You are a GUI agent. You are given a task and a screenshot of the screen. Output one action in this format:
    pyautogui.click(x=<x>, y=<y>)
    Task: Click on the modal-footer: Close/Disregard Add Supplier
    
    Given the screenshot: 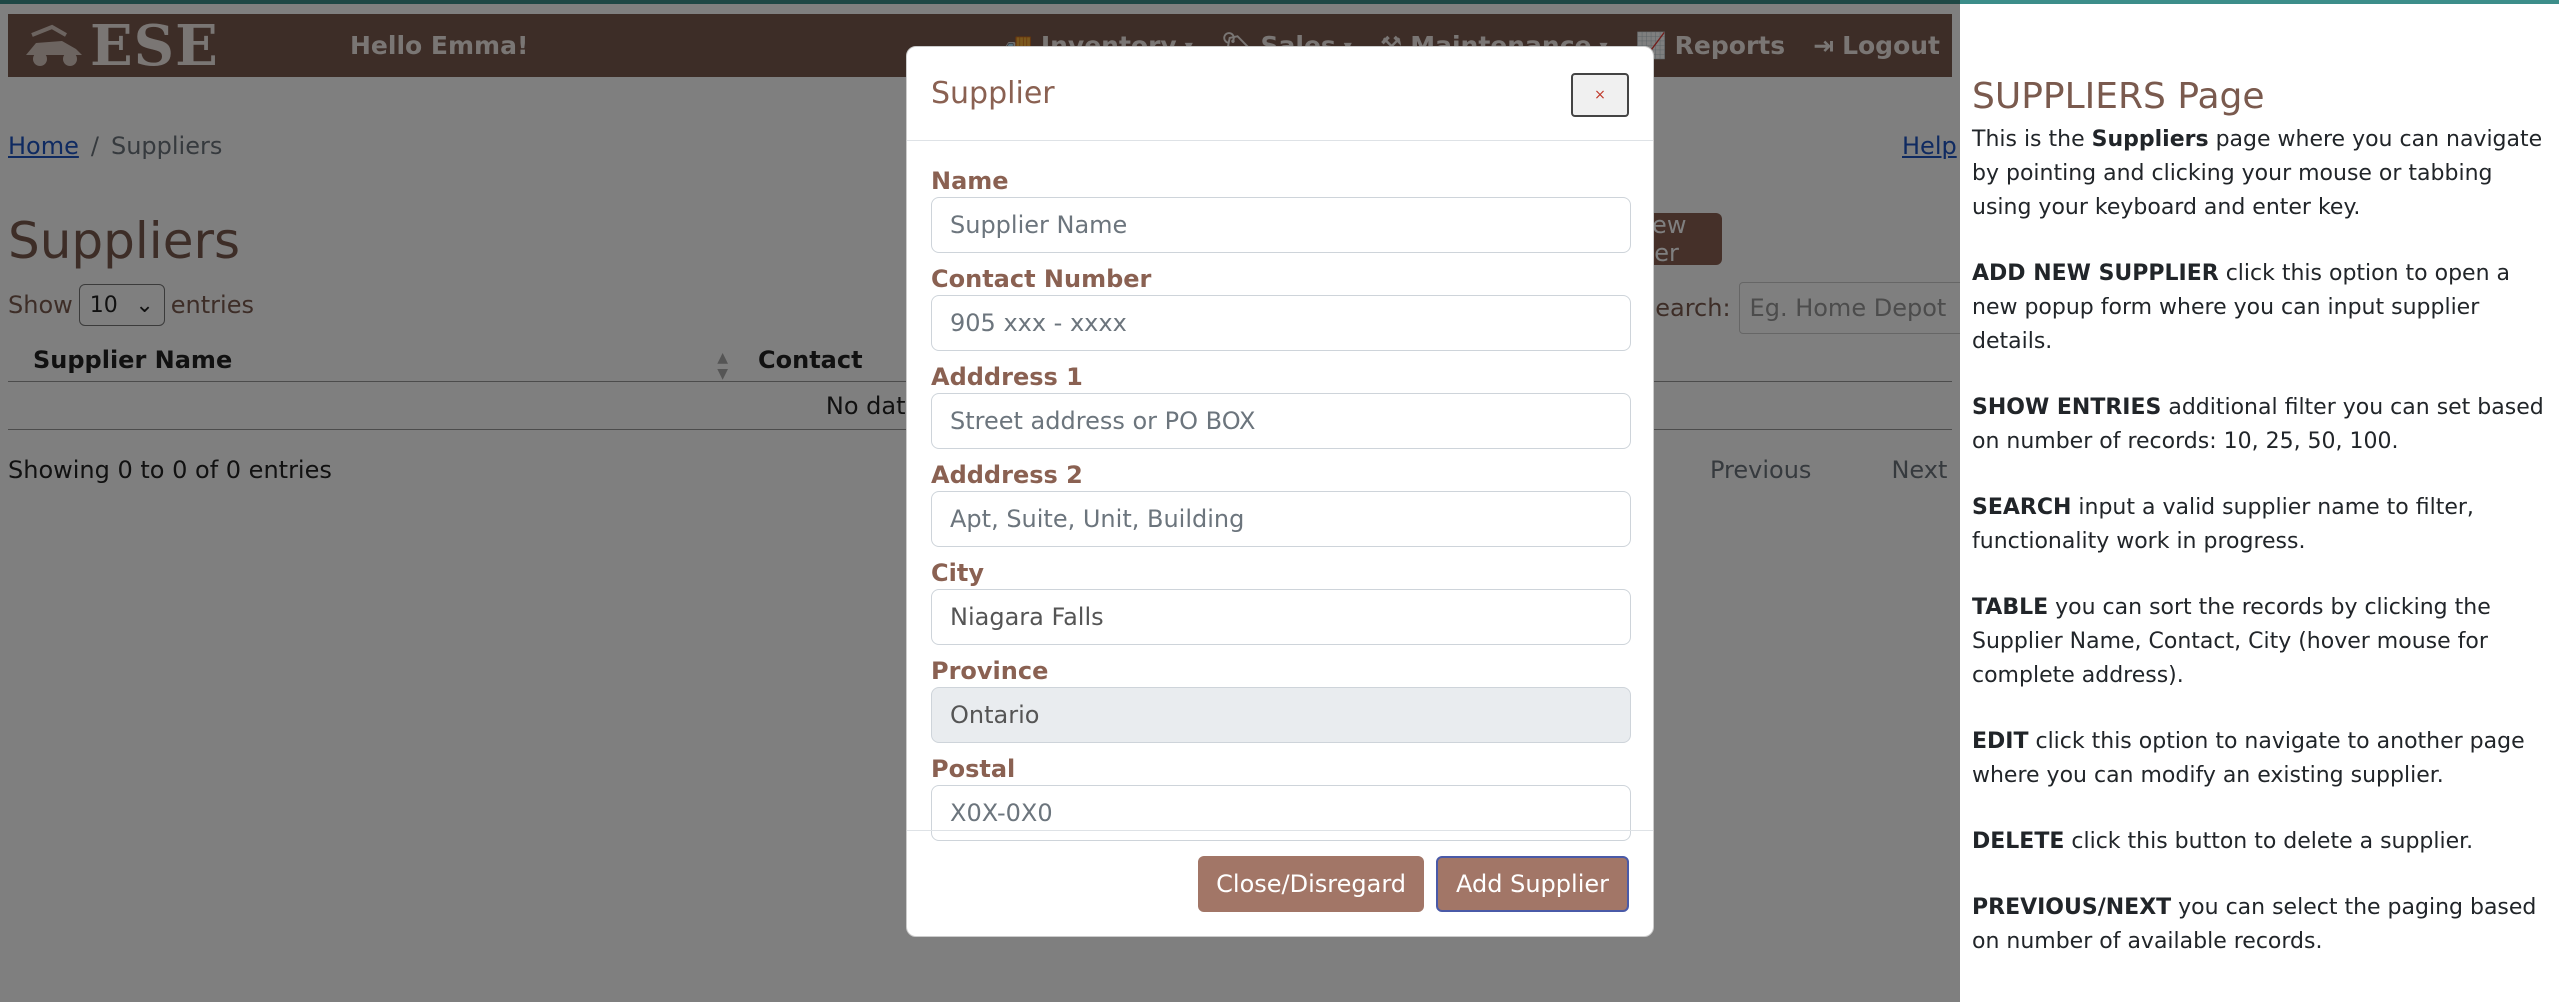 What is the action you would take?
    pyautogui.click(x=1280, y=883)
    